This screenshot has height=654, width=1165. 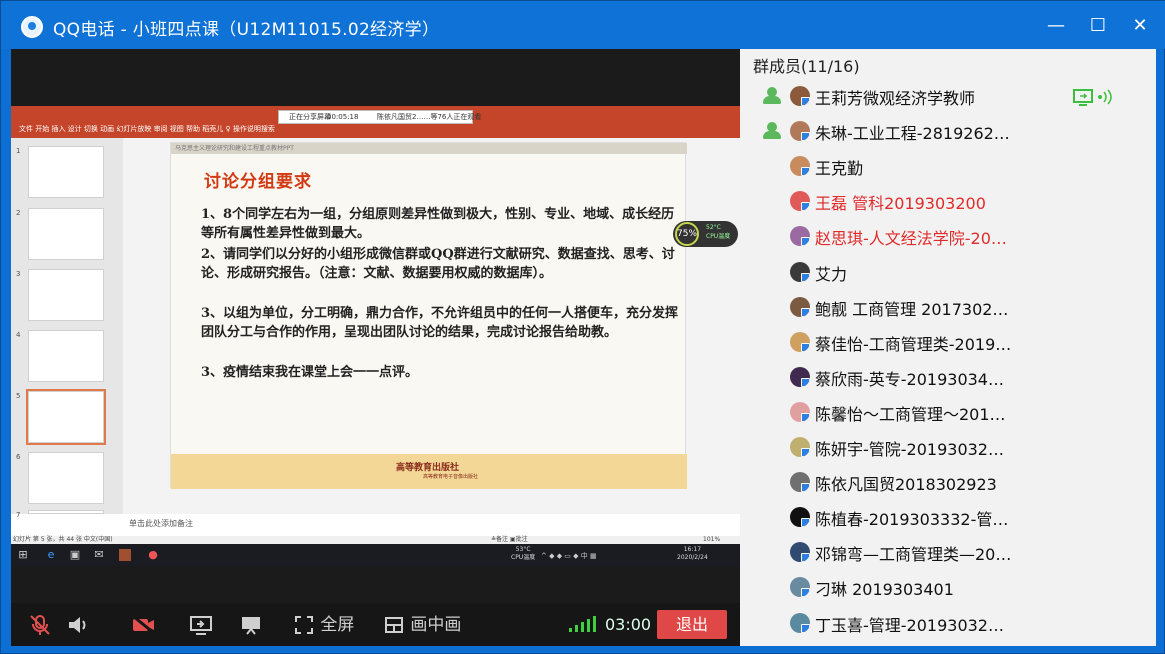 What do you see at coordinates (906, 485) in the screenshot?
I see `member-name: 陈依凡国贸2018302923` at bounding box center [906, 485].